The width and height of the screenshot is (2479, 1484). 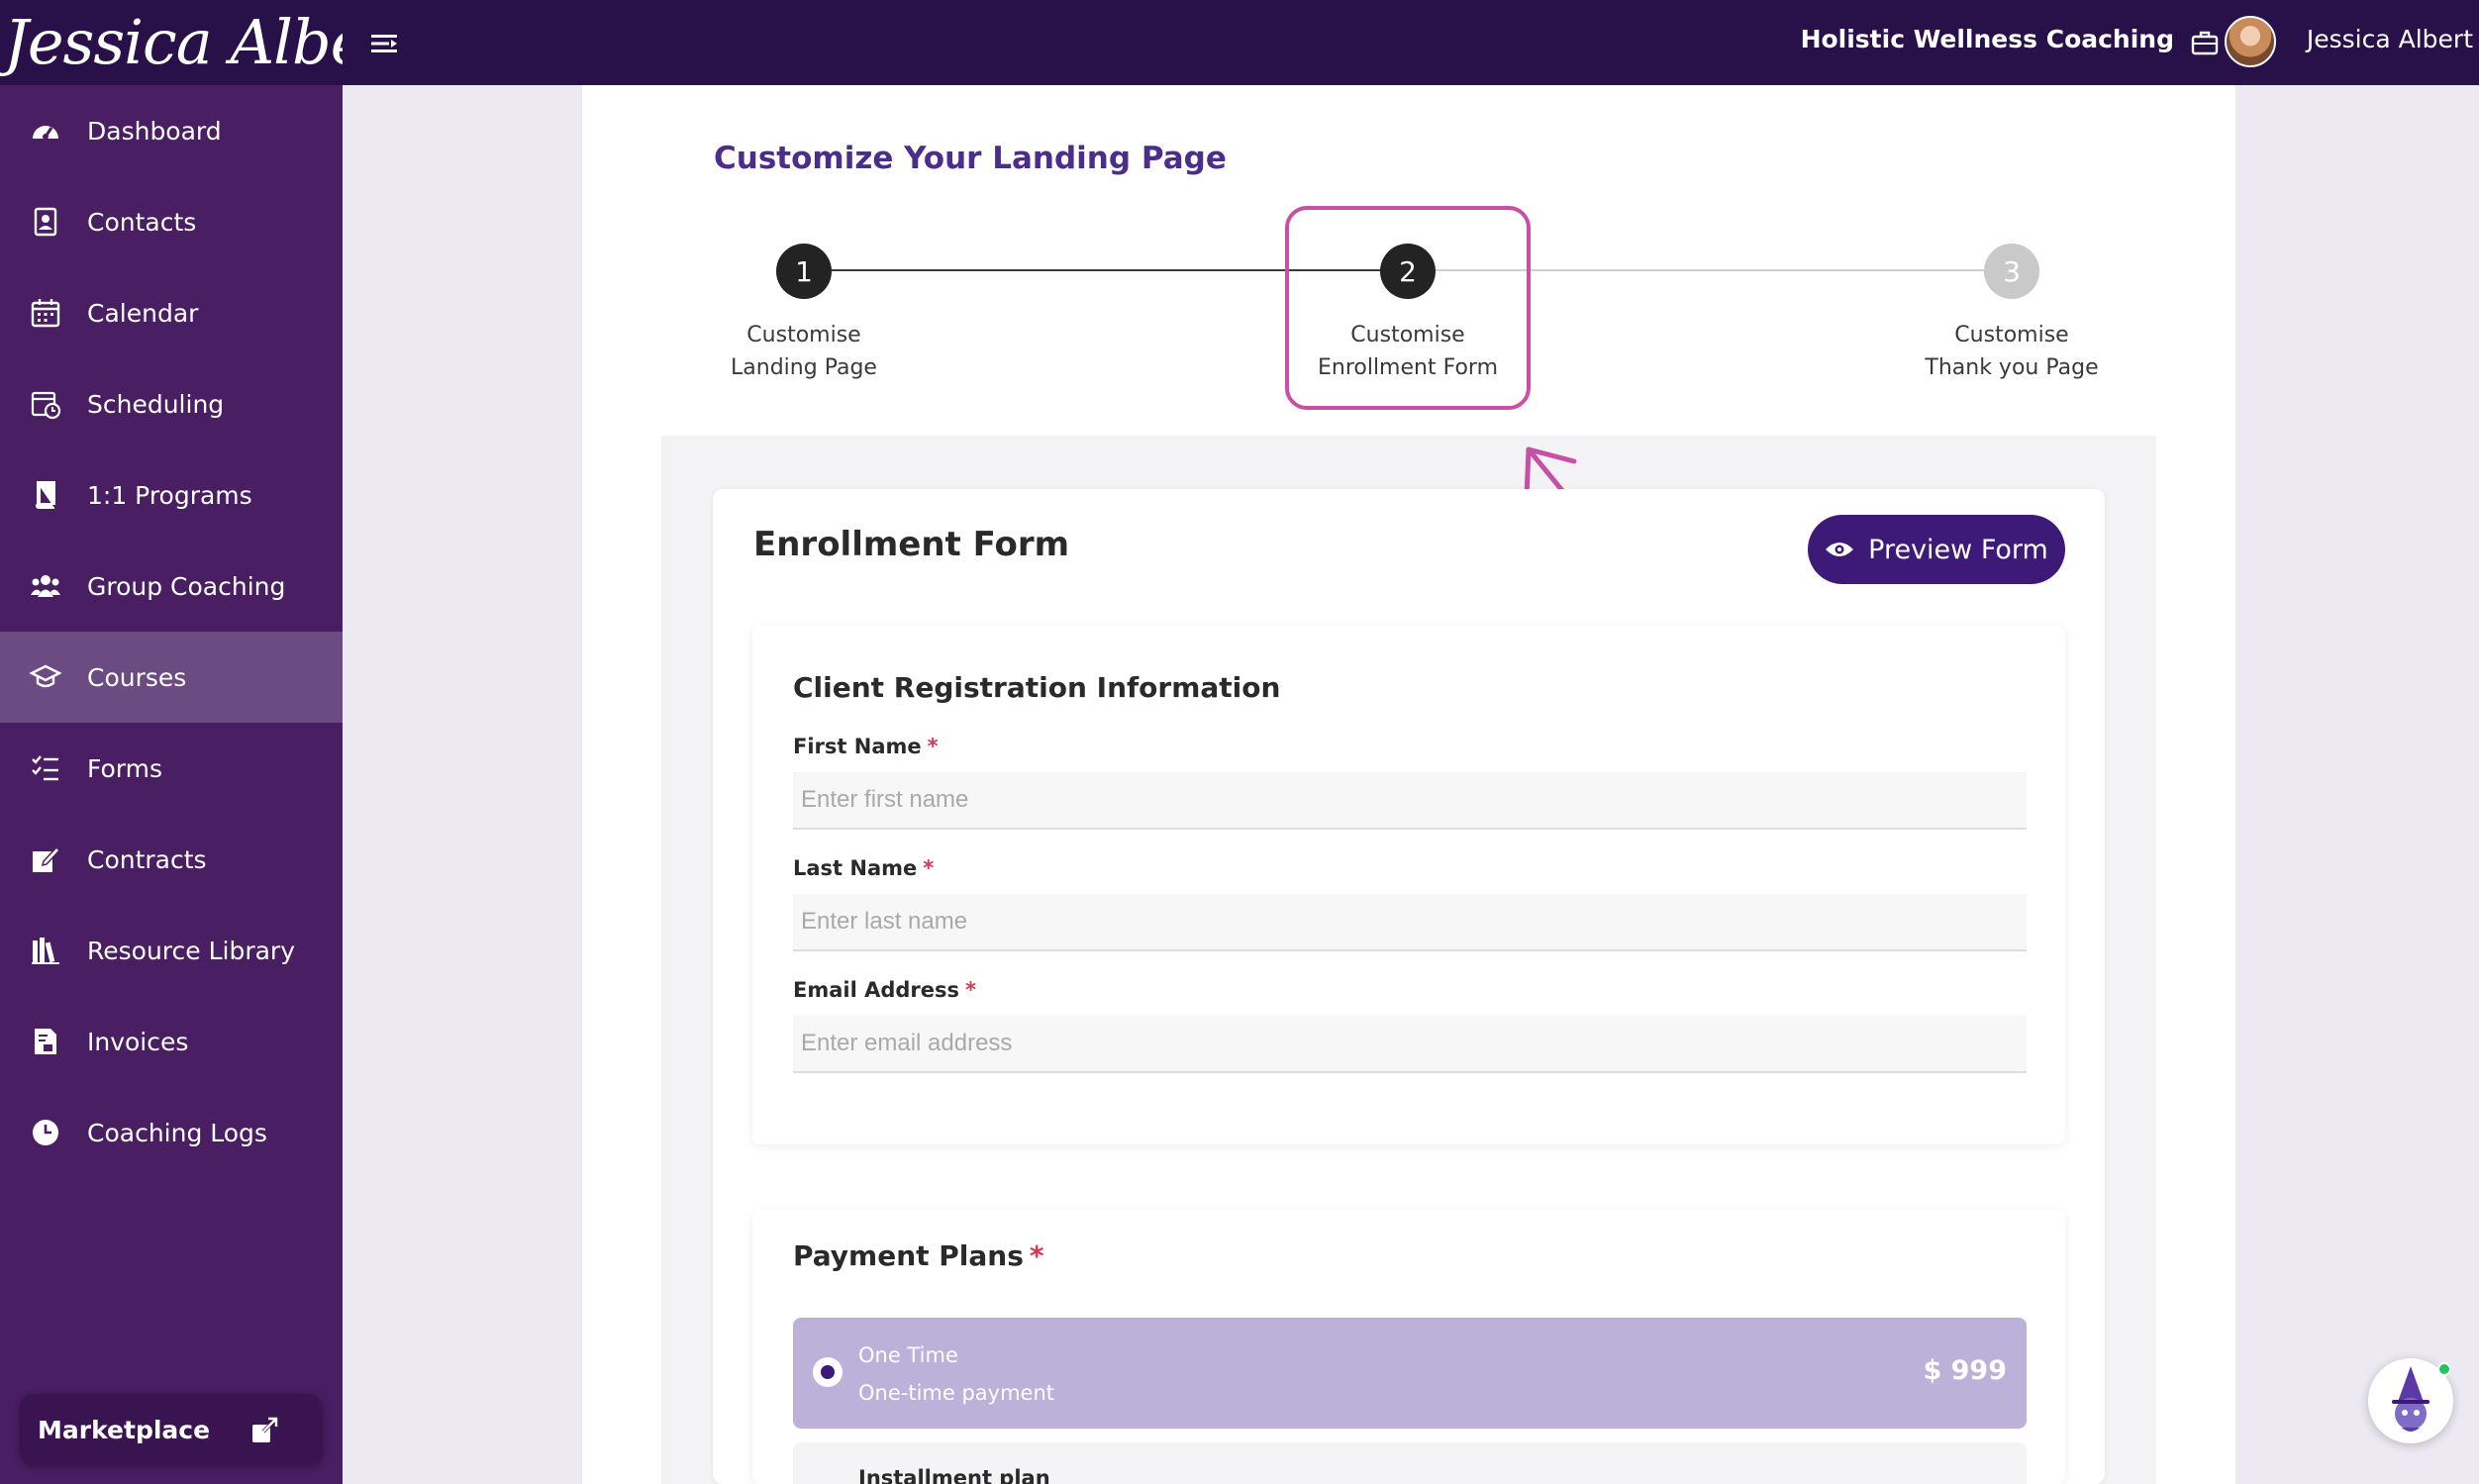 I want to click on email-label: Email Address *, so click(x=884, y=990).